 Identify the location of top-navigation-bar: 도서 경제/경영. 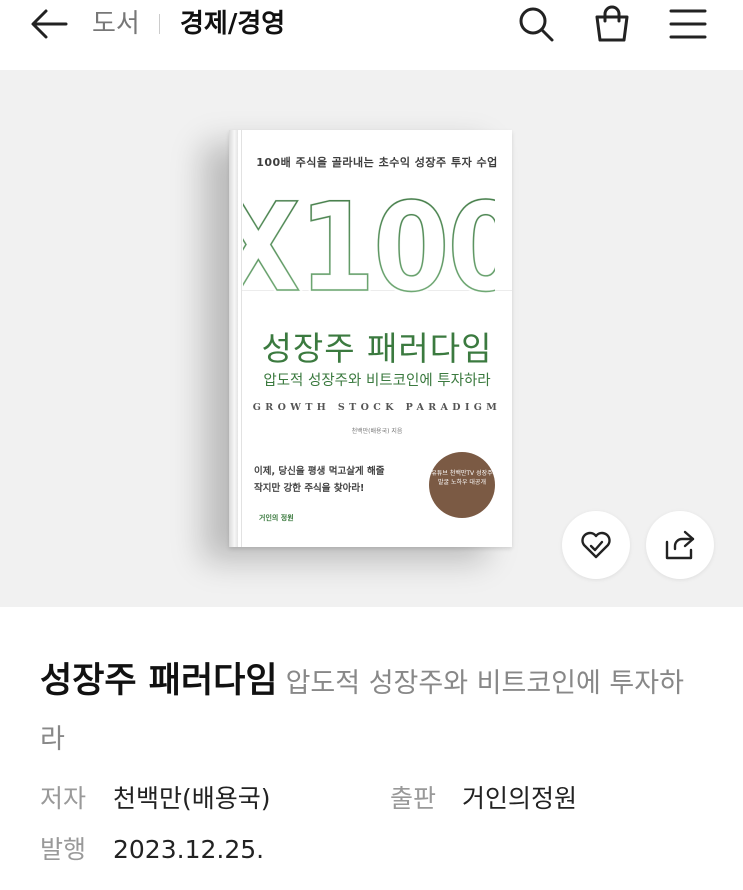
(371, 35).